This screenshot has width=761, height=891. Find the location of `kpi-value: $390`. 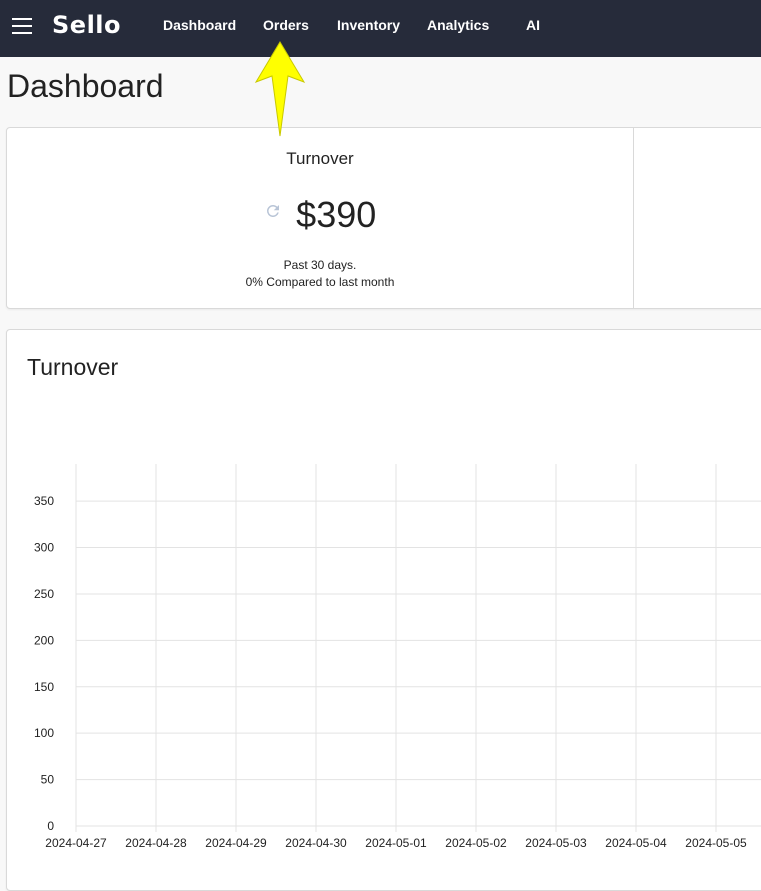

kpi-value: $390 is located at coordinates (336, 214).